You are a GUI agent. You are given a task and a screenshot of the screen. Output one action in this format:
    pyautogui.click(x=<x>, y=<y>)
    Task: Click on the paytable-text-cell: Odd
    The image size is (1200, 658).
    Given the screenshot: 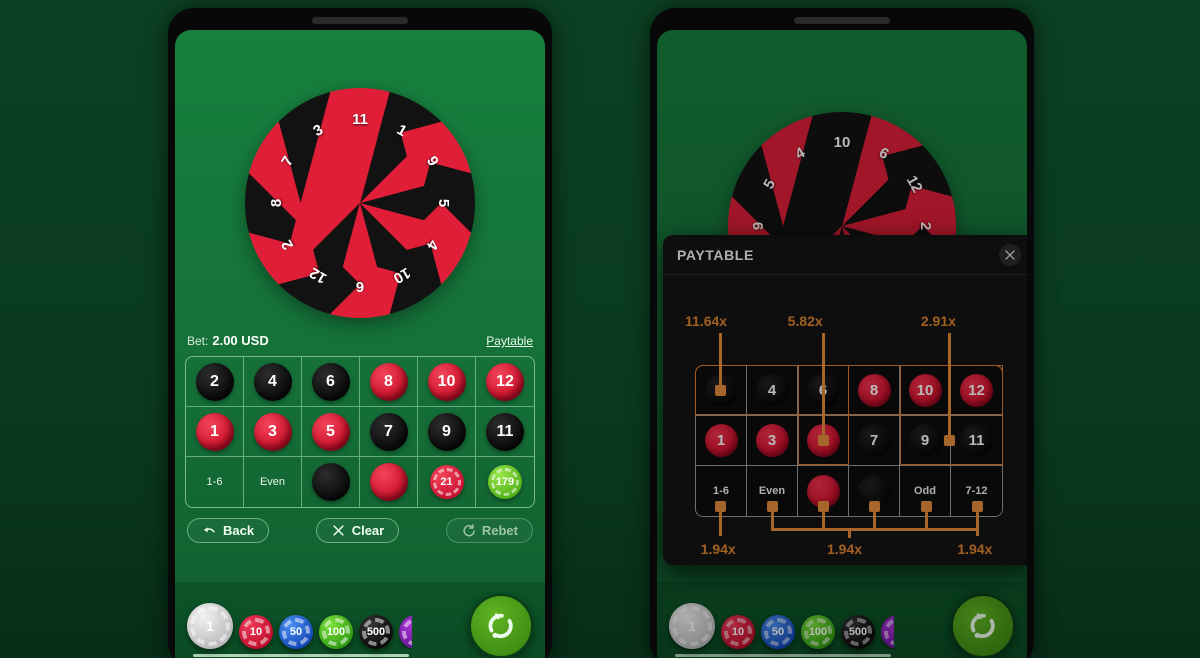 What is the action you would take?
    pyautogui.click(x=925, y=491)
    